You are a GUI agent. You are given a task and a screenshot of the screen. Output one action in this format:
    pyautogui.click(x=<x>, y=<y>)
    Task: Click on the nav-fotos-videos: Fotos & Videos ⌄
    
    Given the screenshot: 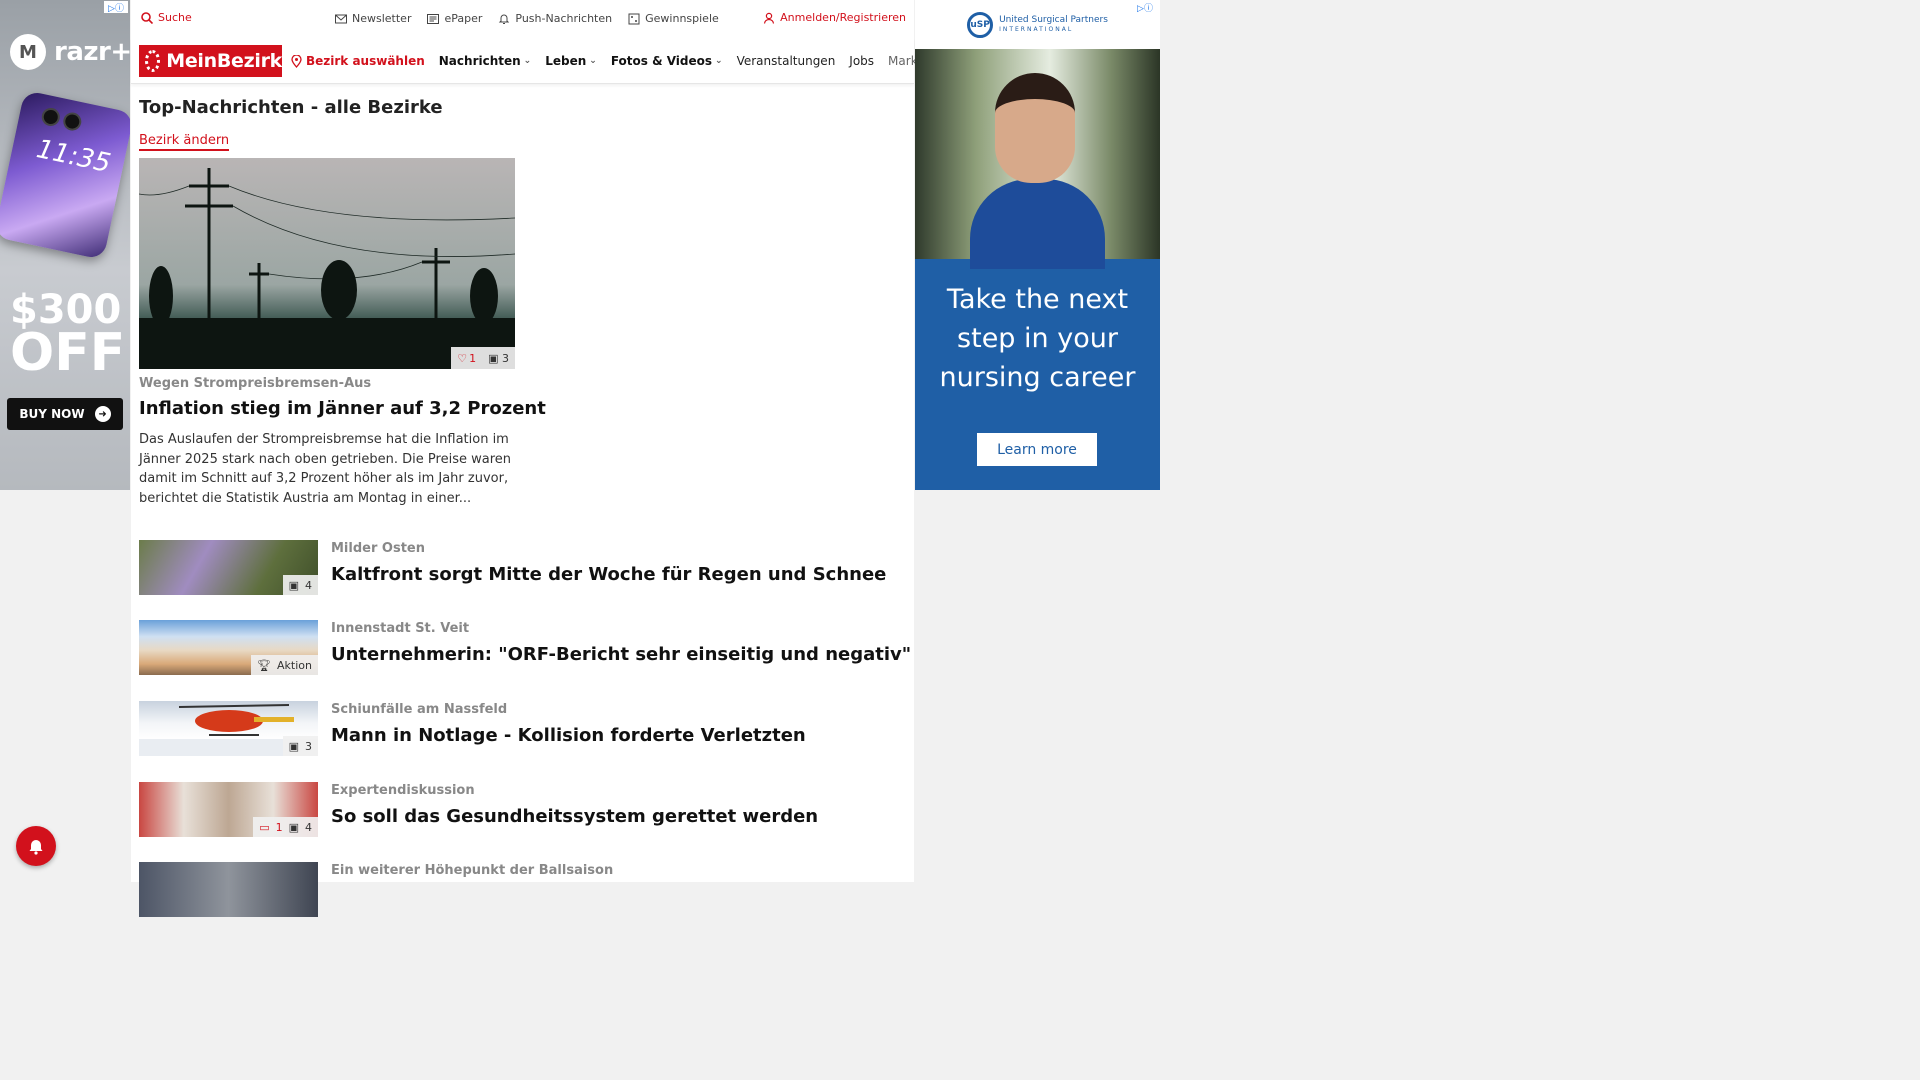 What is the action you would take?
    pyautogui.click(x=667, y=61)
    